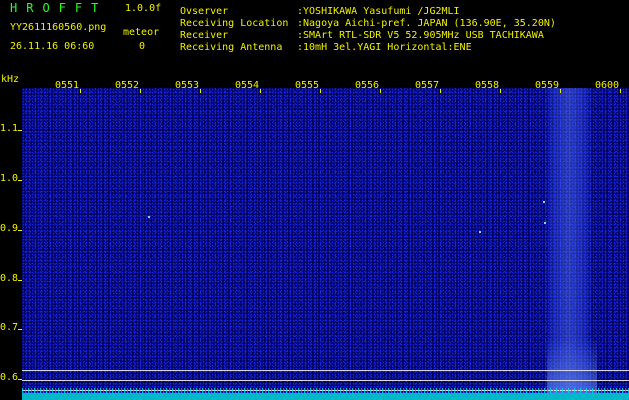 This screenshot has width=629, height=400. What do you see at coordinates (187, 85) in the screenshot?
I see `x-tick-label: 0553` at bounding box center [187, 85].